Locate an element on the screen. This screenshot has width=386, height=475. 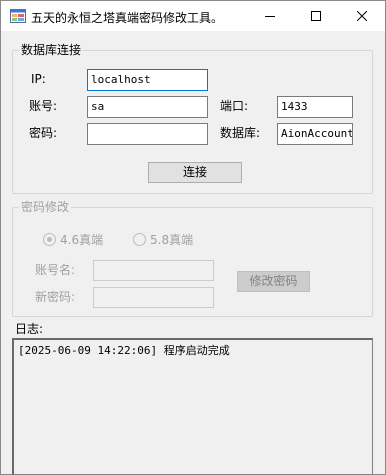
title-bar: 五天的永恒之塔真端密码修改工具。 is located at coordinates (193, 16).